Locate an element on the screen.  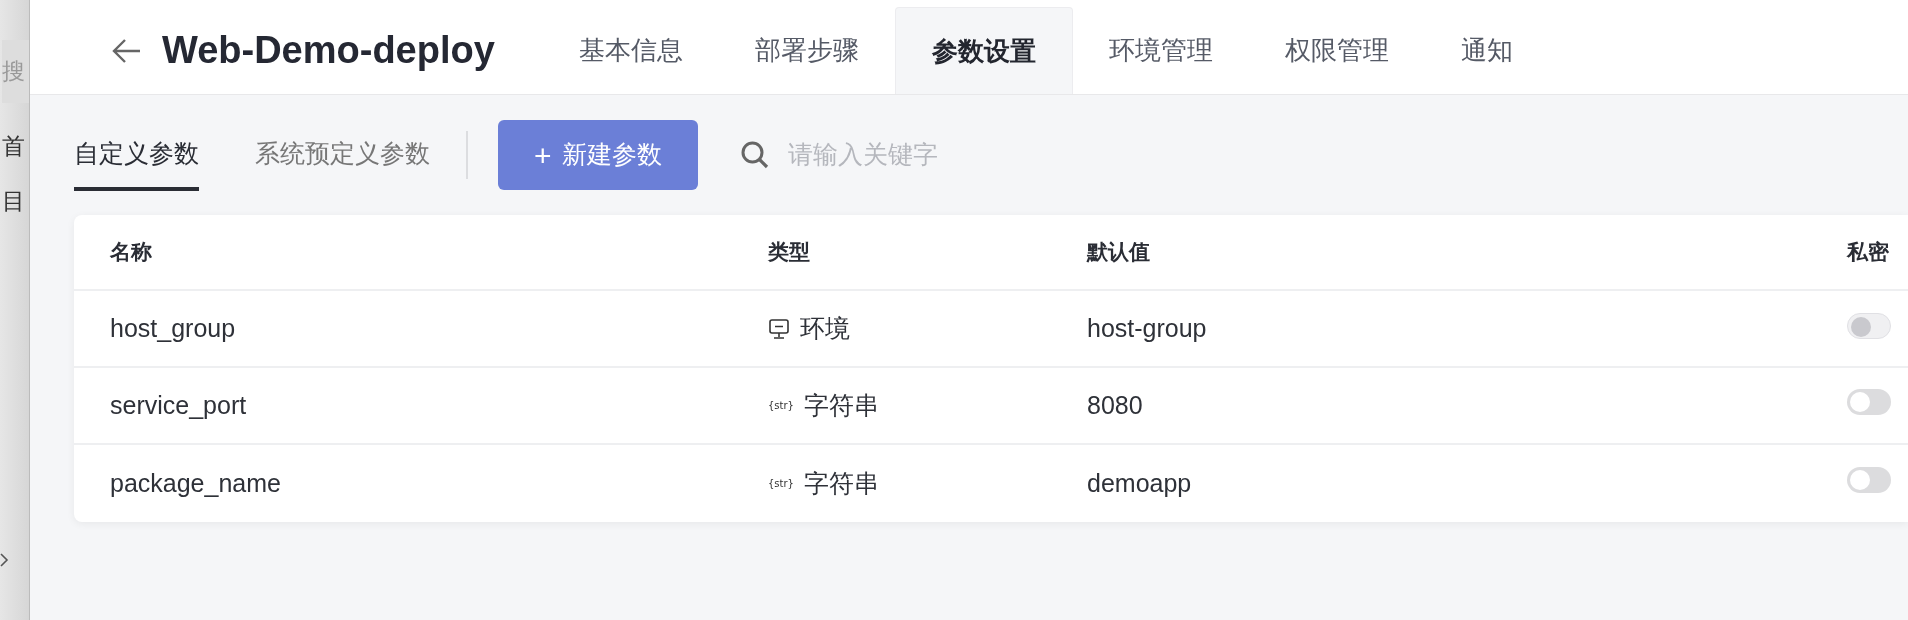
column-header: 名称 is located at coordinates (131, 252).